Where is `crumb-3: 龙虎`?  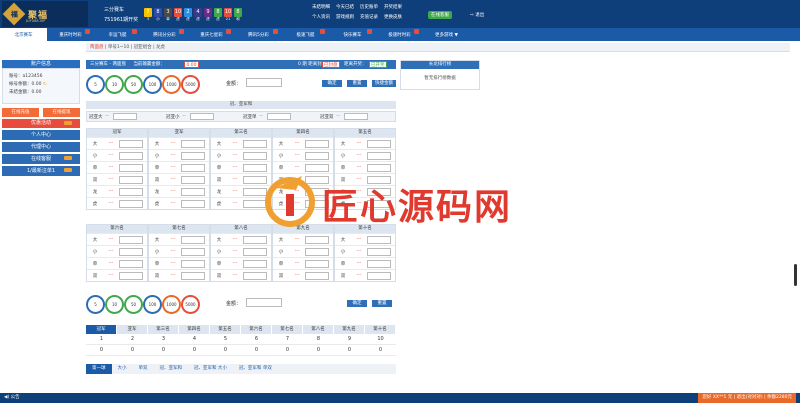 crumb-3: 龙虎 is located at coordinates (160, 47).